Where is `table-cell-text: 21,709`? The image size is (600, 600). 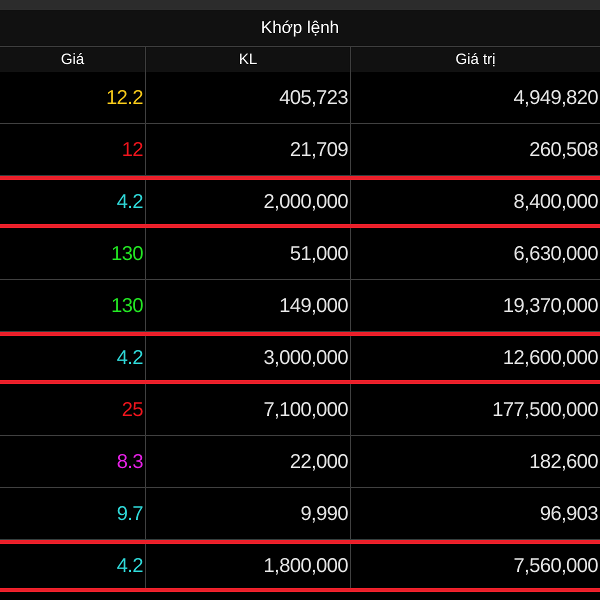
table-cell-text: 21,709 is located at coordinates (319, 150).